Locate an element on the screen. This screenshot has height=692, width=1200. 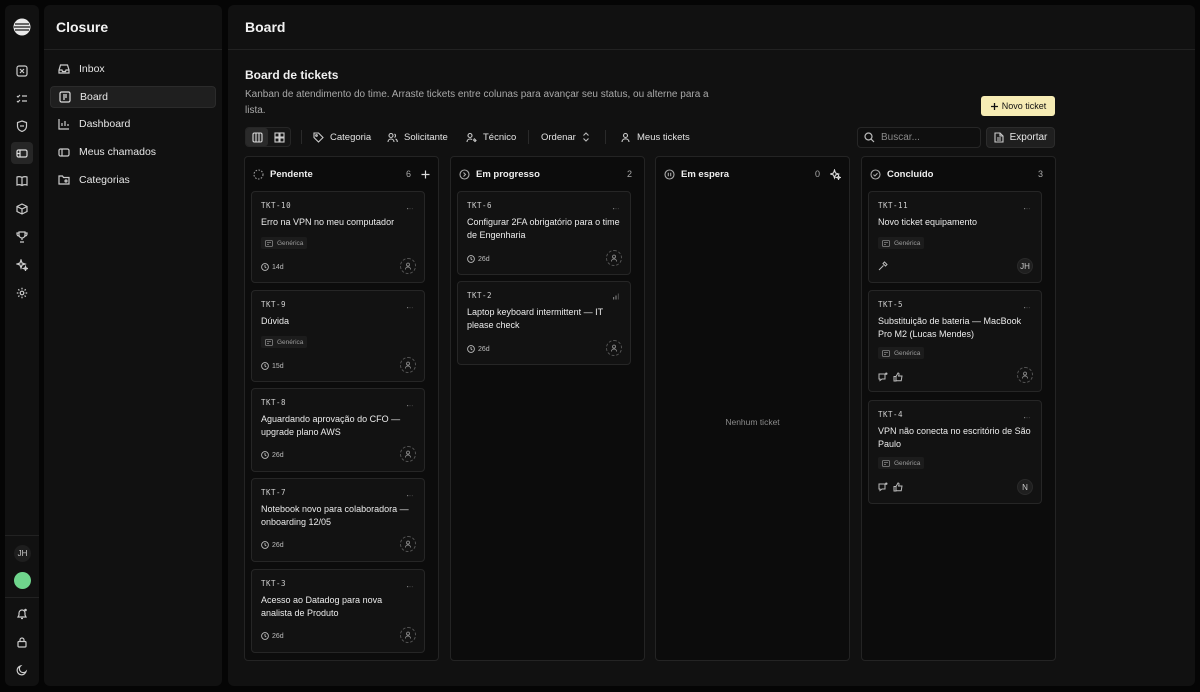
page-title: Board is located at coordinates (265, 27).